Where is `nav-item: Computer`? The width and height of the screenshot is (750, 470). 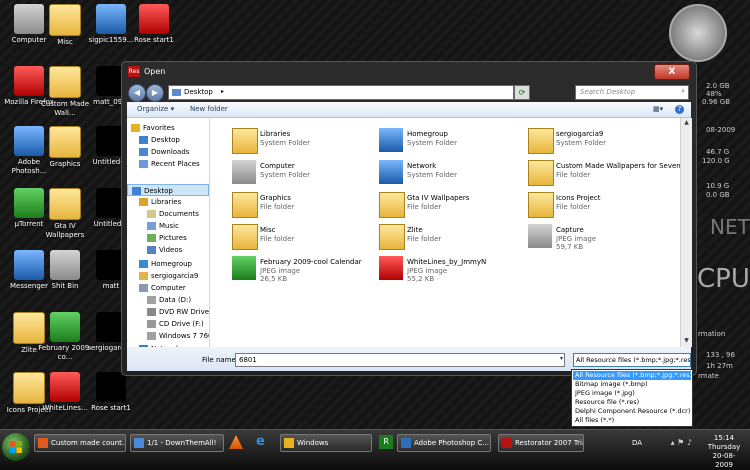 nav-item: Computer is located at coordinates (168, 288).